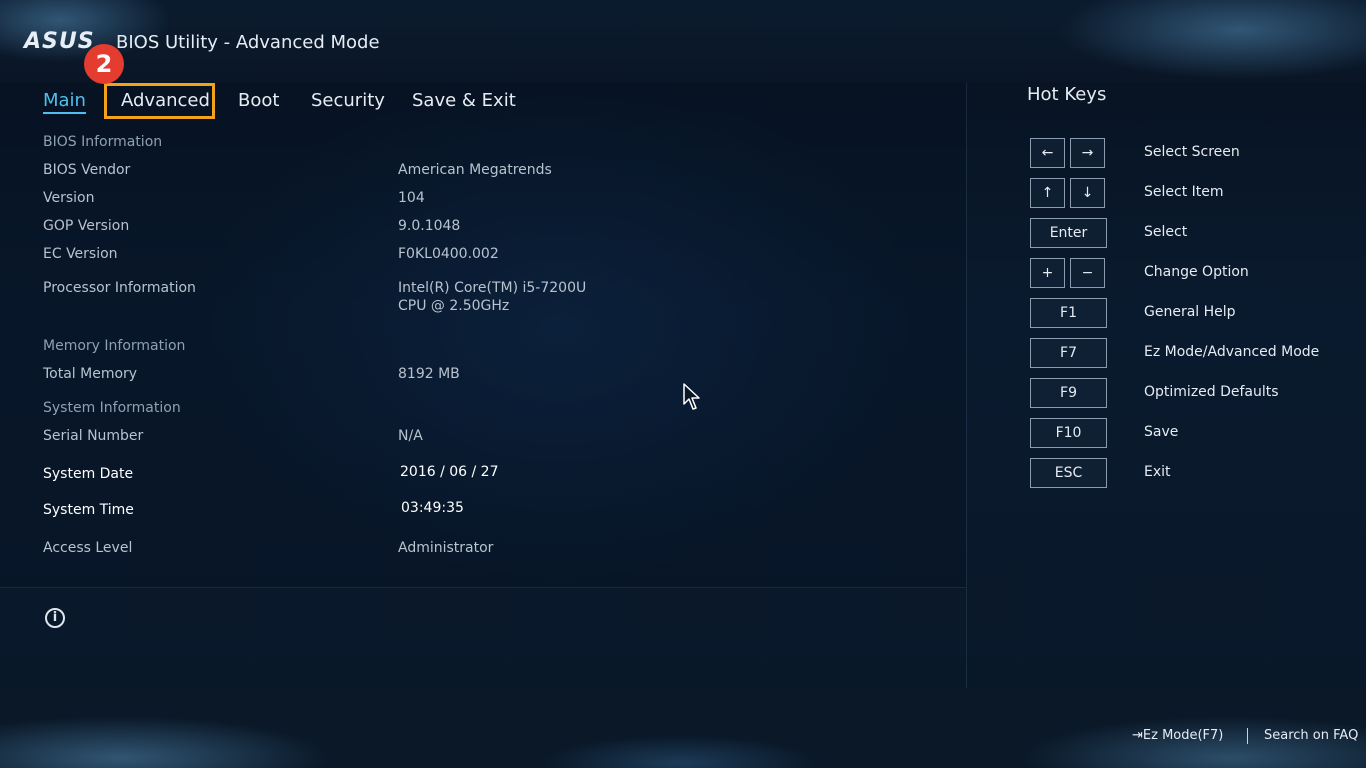 This screenshot has width=1366, height=768. Describe the element at coordinates (88, 474) in the screenshot. I see `system-date-label: System Date` at that location.